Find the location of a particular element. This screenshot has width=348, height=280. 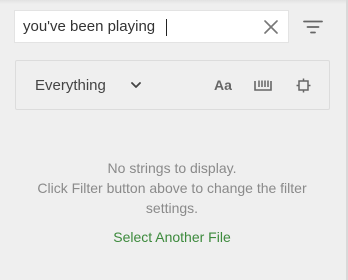

match-case-button: Aa is located at coordinates (223, 85).